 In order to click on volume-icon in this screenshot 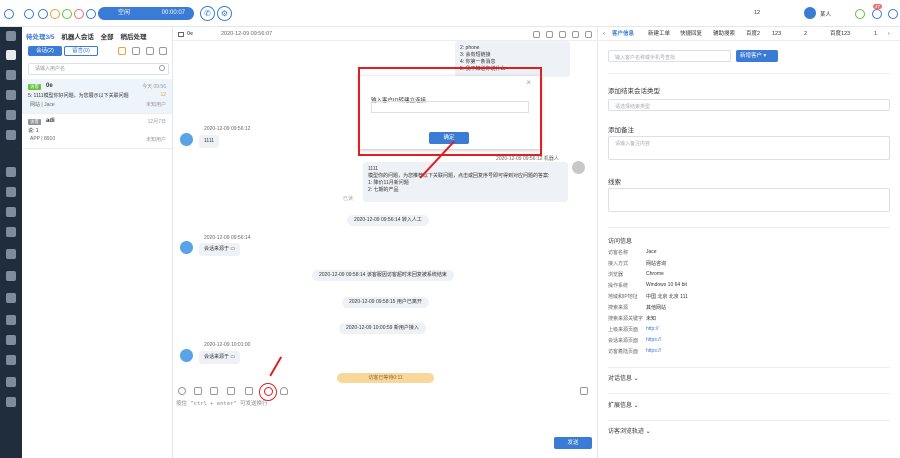, I will do `click(43, 14)`.